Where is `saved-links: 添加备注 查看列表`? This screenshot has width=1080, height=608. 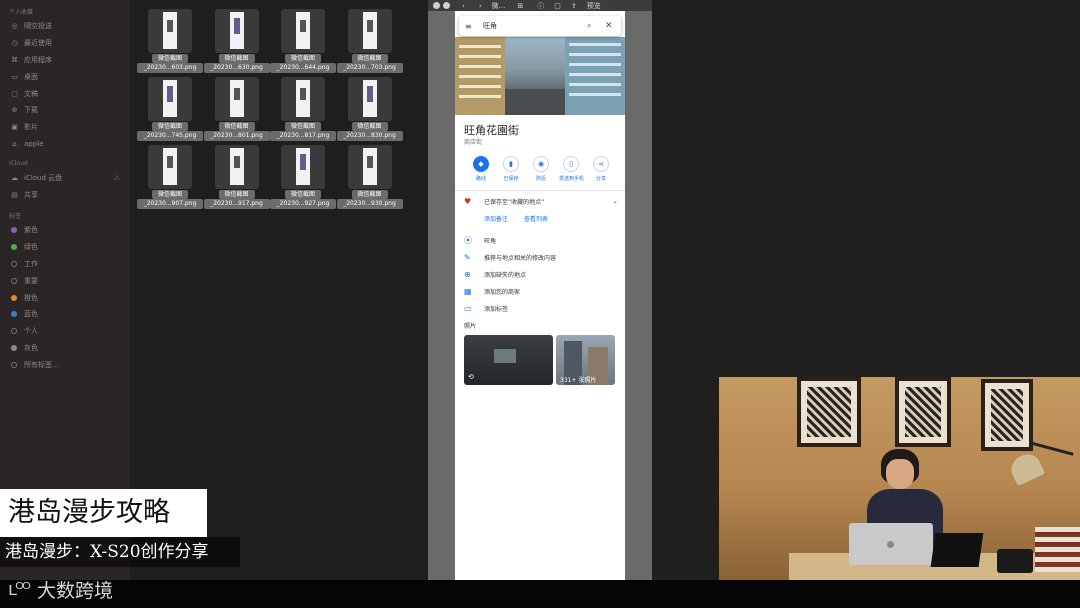 saved-links: 添加备注 查看列表 is located at coordinates (516, 218).